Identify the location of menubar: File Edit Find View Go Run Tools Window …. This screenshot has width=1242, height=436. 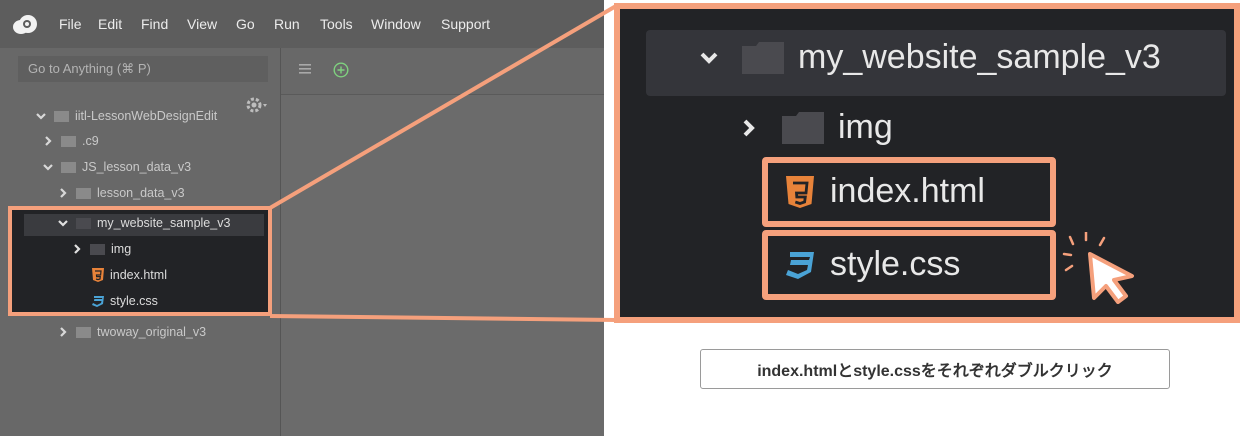
(302, 24).